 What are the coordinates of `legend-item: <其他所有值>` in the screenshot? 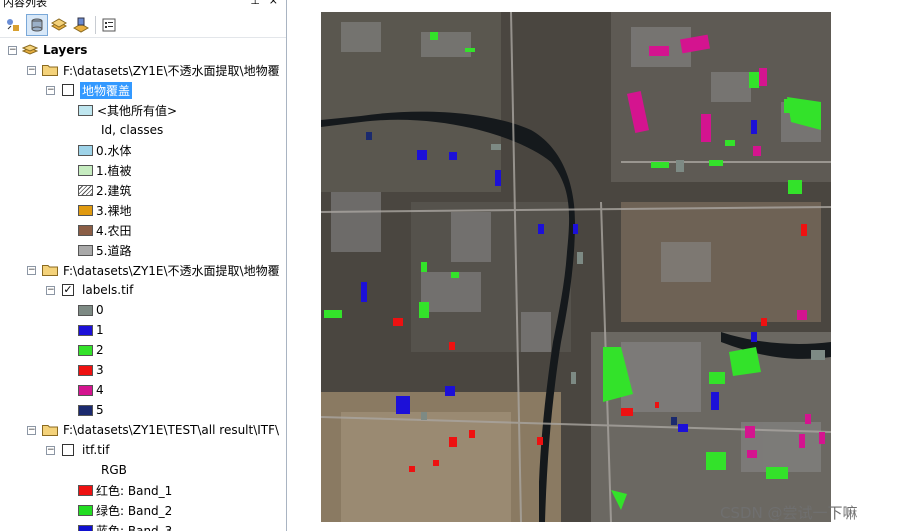 It's located at (143, 110).